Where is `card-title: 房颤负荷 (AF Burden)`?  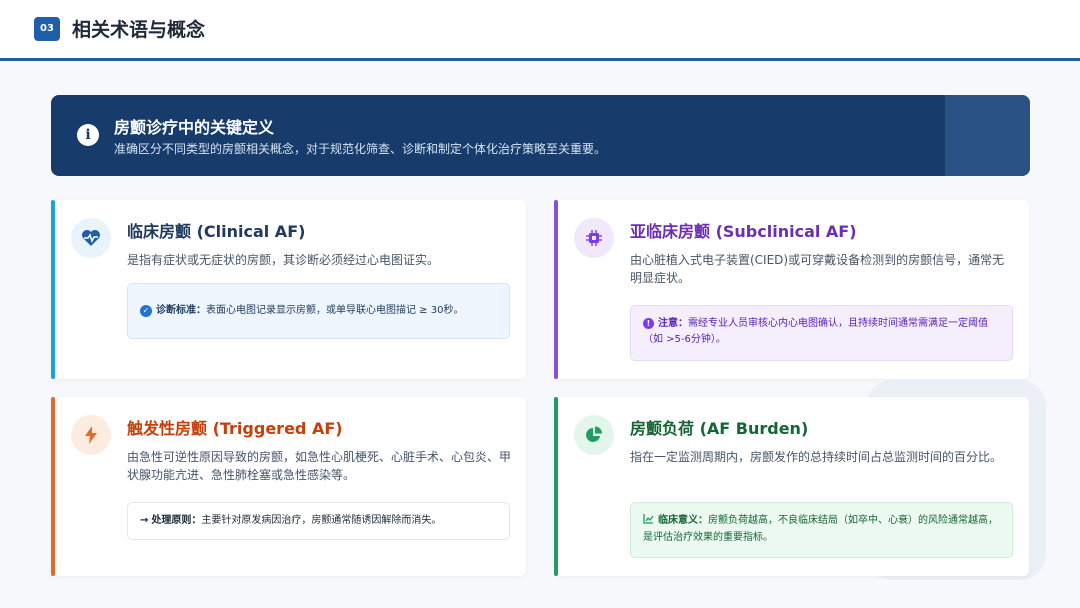
card-title: 房颤负荷 (AF Burden) is located at coordinates (719, 428).